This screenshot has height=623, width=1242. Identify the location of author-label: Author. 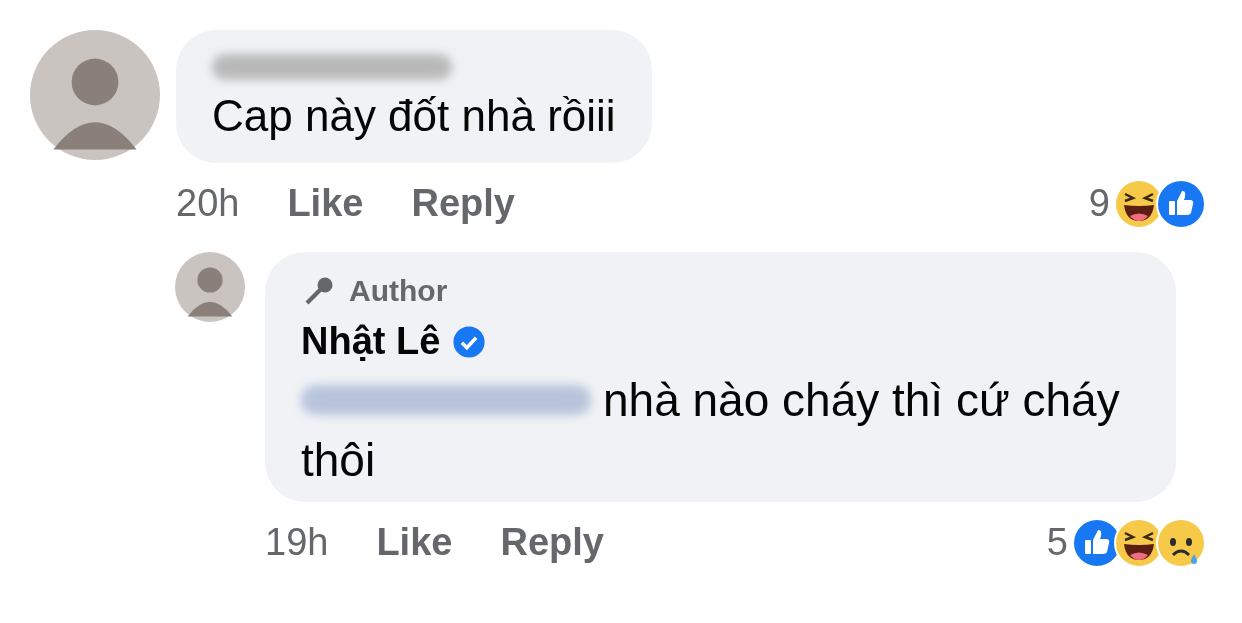
(398, 291).